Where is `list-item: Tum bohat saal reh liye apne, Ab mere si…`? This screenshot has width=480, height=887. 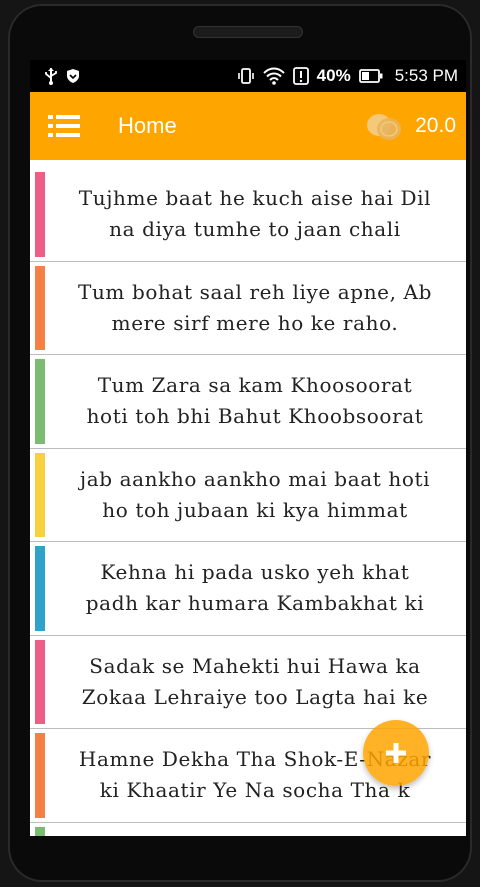
list-item: Tum bohat saal reh liye apne, Ab mere si… is located at coordinates (248, 308).